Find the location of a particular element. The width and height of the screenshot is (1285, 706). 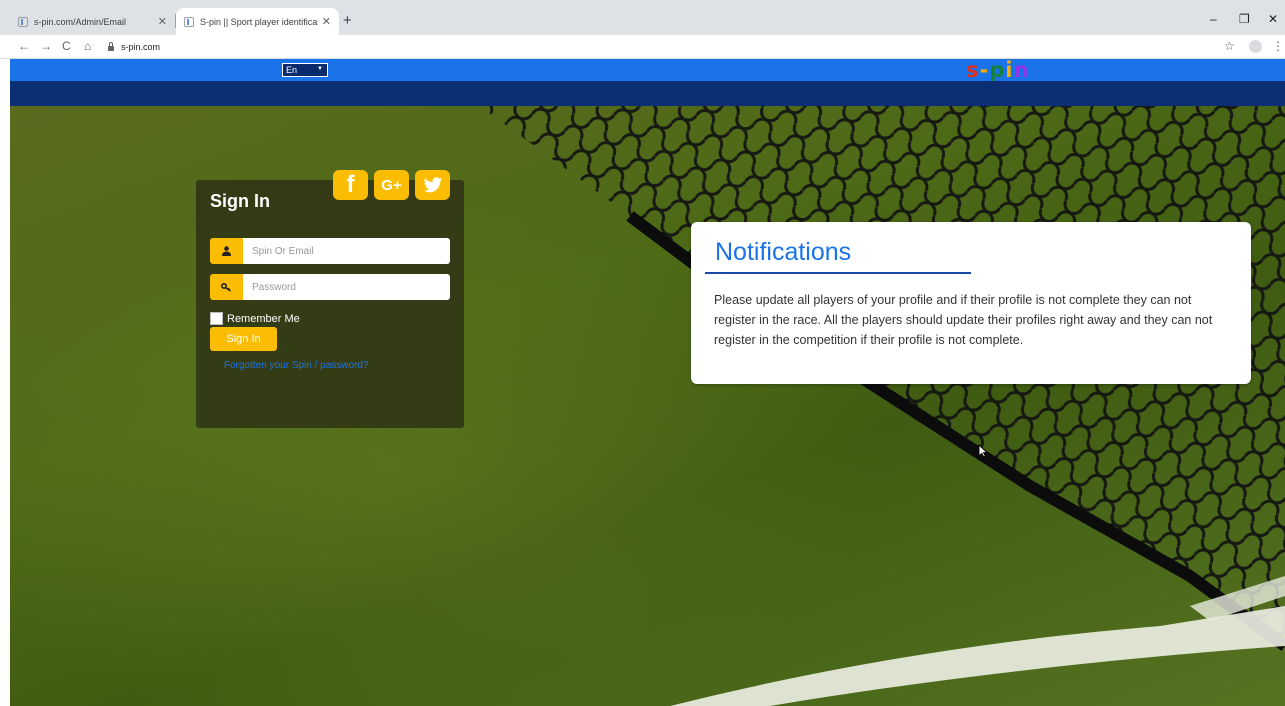

language-value: En is located at coordinates (292, 70).